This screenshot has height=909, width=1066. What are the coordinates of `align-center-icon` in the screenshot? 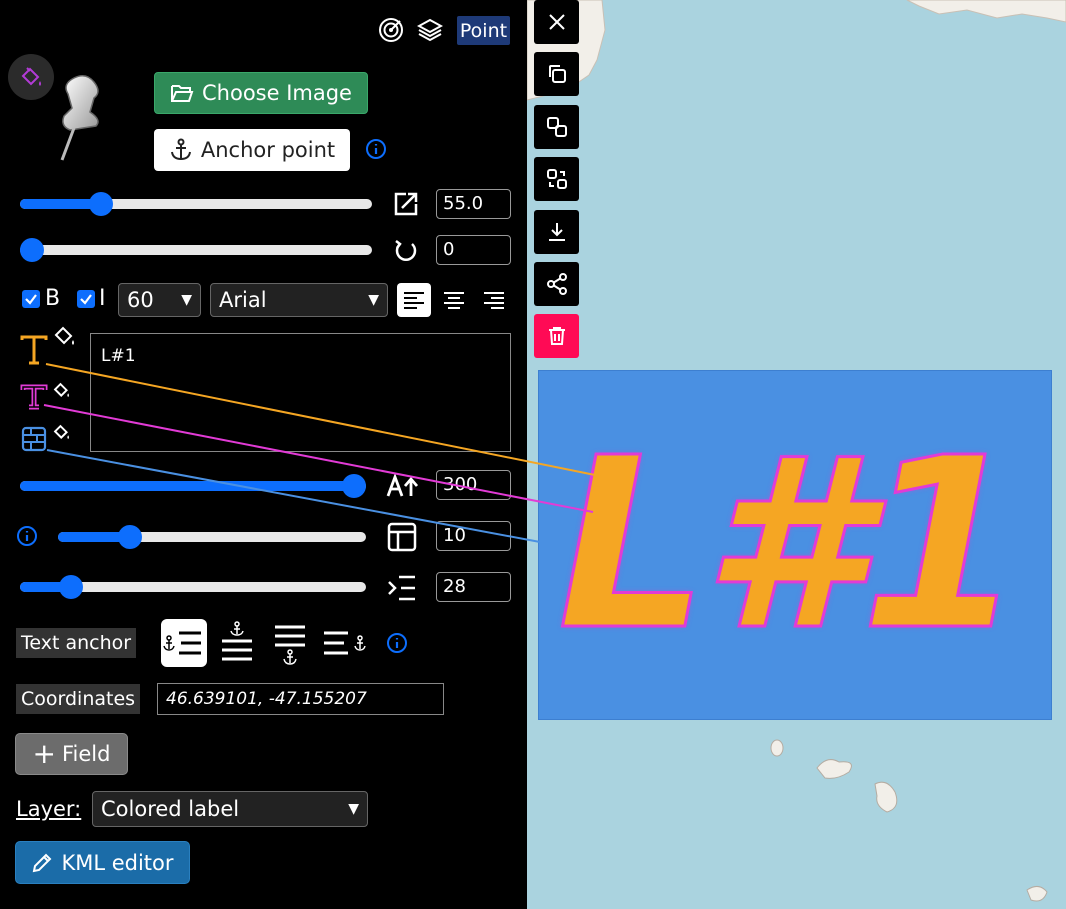 It's located at (454, 300).